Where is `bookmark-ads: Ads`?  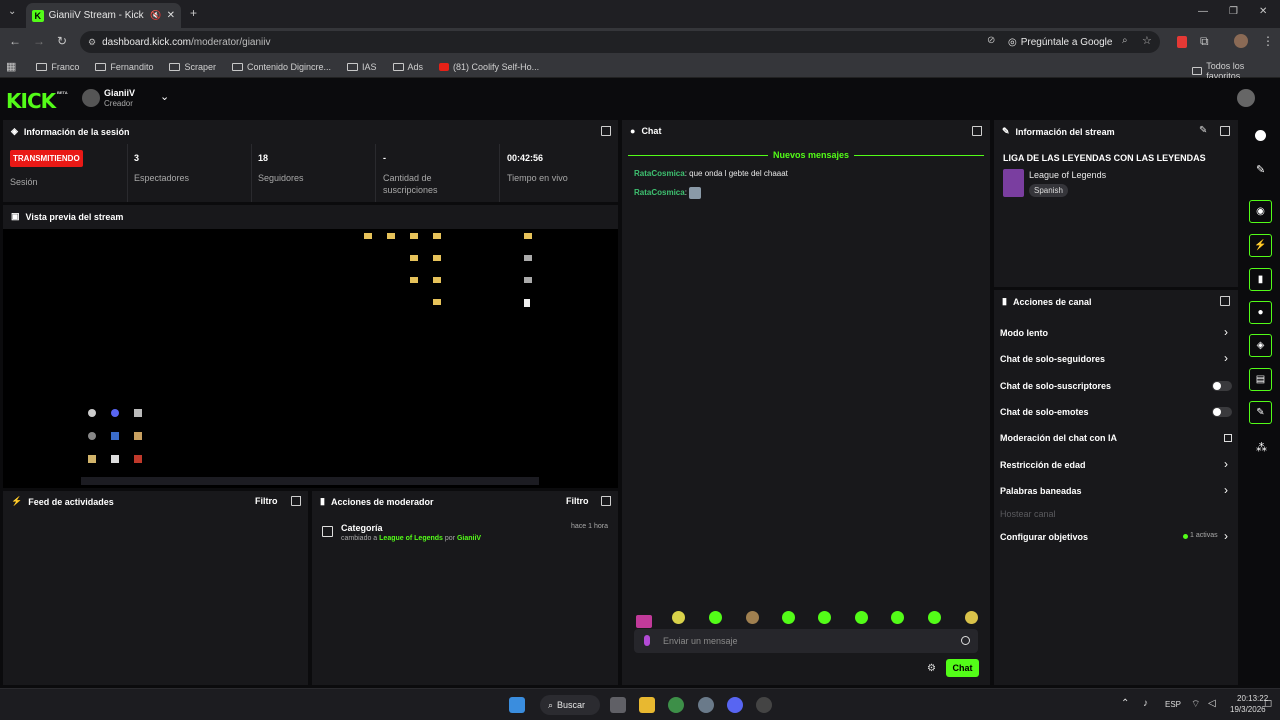
bookmark-ads: Ads is located at coordinates (408, 67).